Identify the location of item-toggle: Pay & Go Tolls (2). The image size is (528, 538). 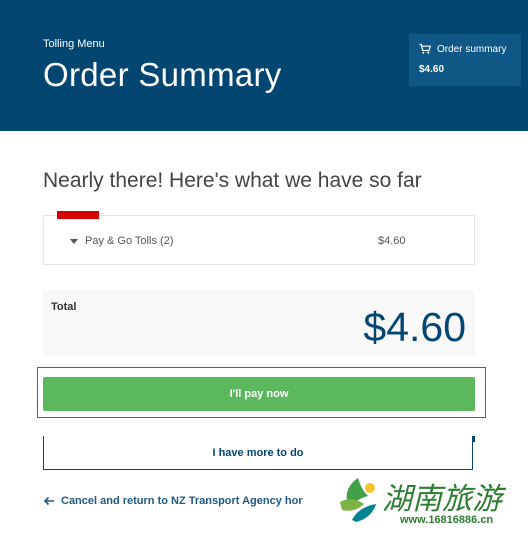
(121, 241).